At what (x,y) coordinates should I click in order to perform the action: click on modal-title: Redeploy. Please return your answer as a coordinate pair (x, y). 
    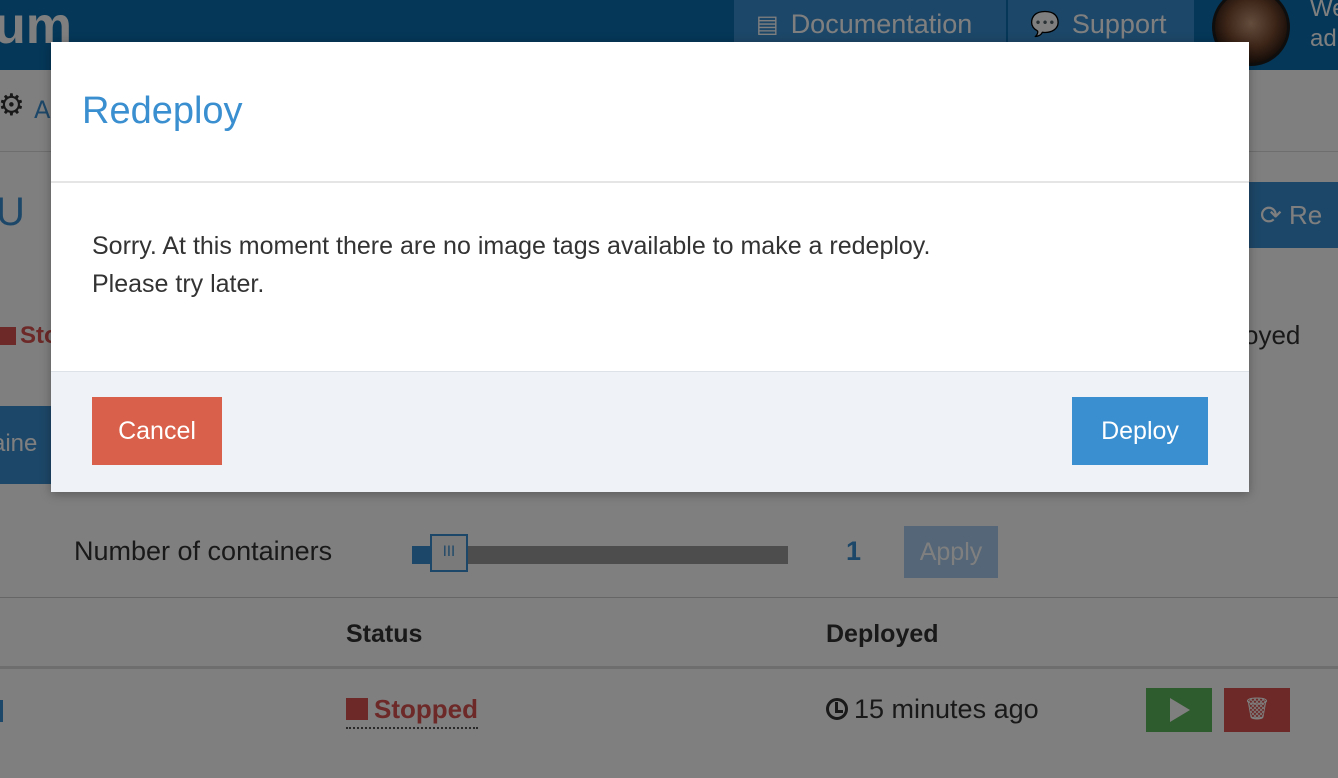
    Looking at the image, I should click on (162, 111).